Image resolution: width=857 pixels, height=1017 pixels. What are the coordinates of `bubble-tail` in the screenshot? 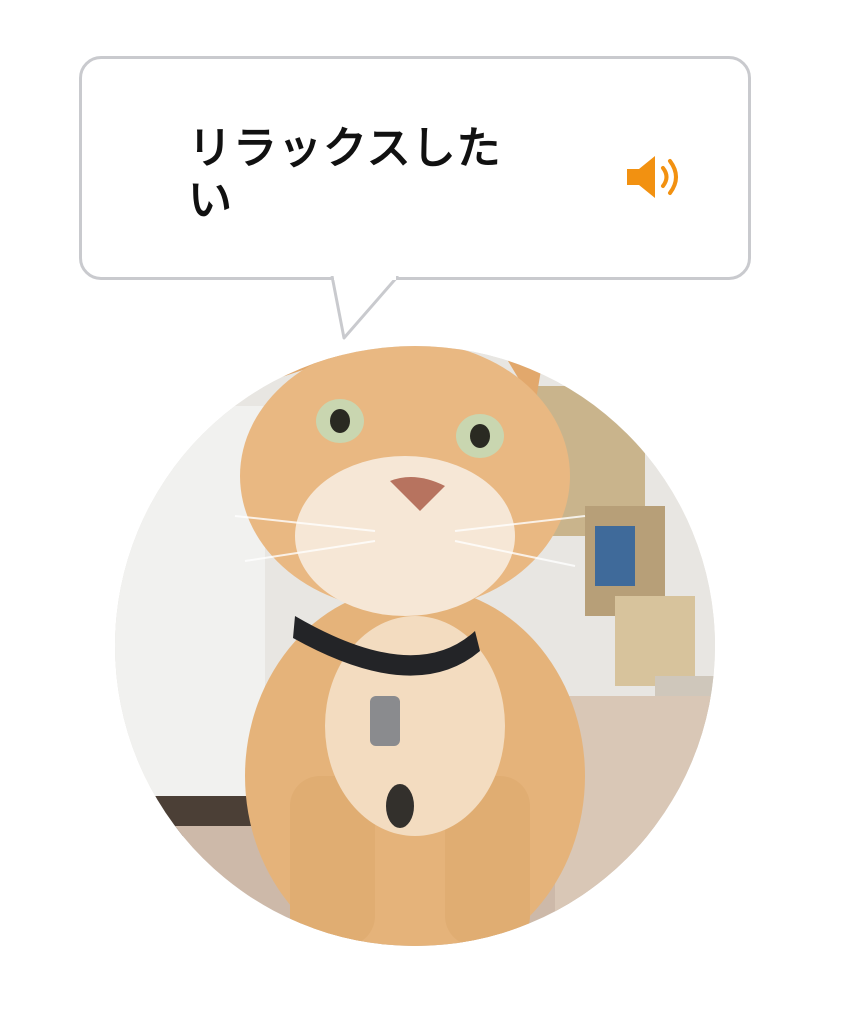 It's located at (365, 308).